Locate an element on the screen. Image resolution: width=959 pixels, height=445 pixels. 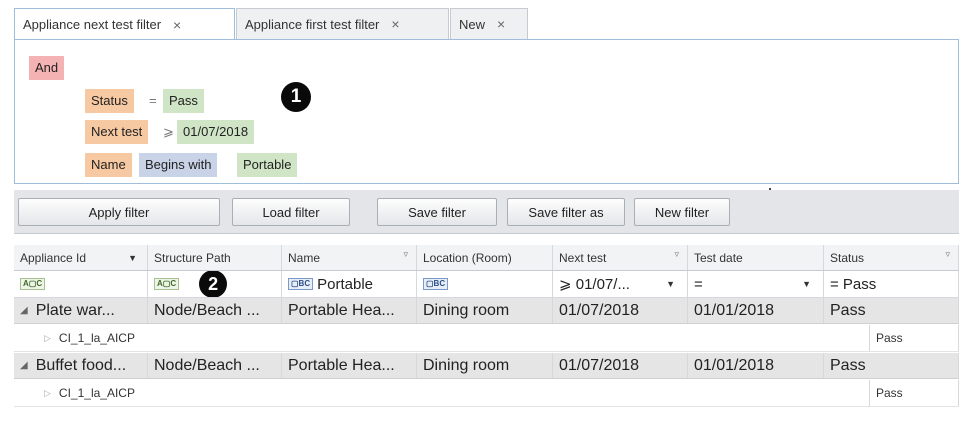
column-header-location: Location (Room) is located at coordinates (485, 257).